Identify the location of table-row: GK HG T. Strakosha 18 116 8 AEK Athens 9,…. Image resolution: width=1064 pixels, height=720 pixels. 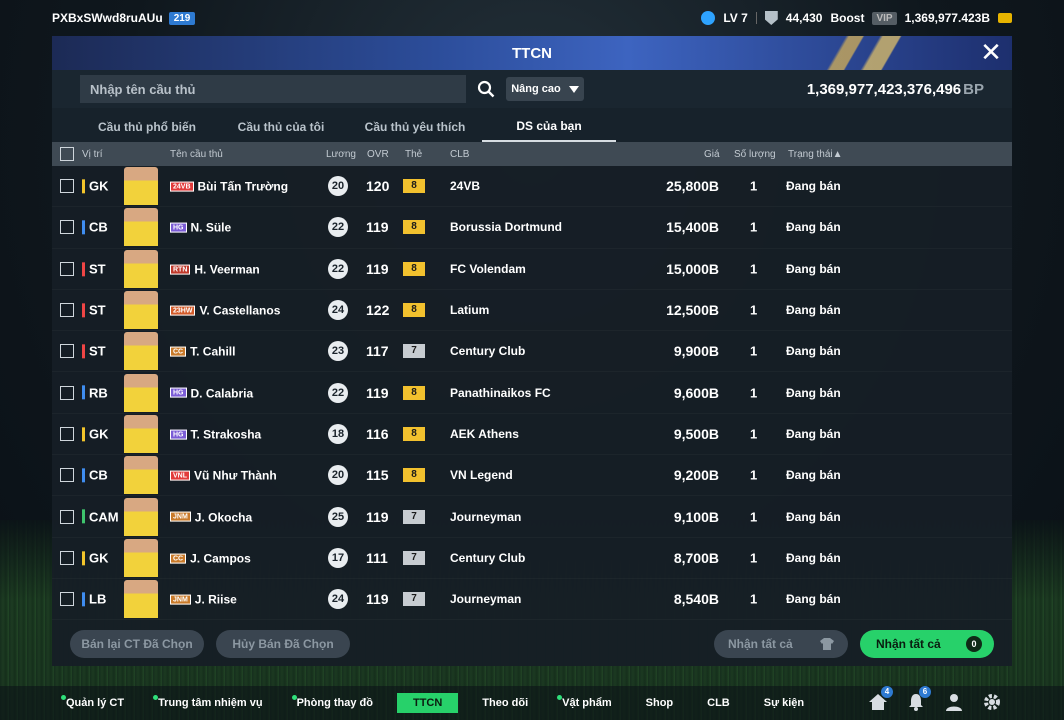
(532, 434).